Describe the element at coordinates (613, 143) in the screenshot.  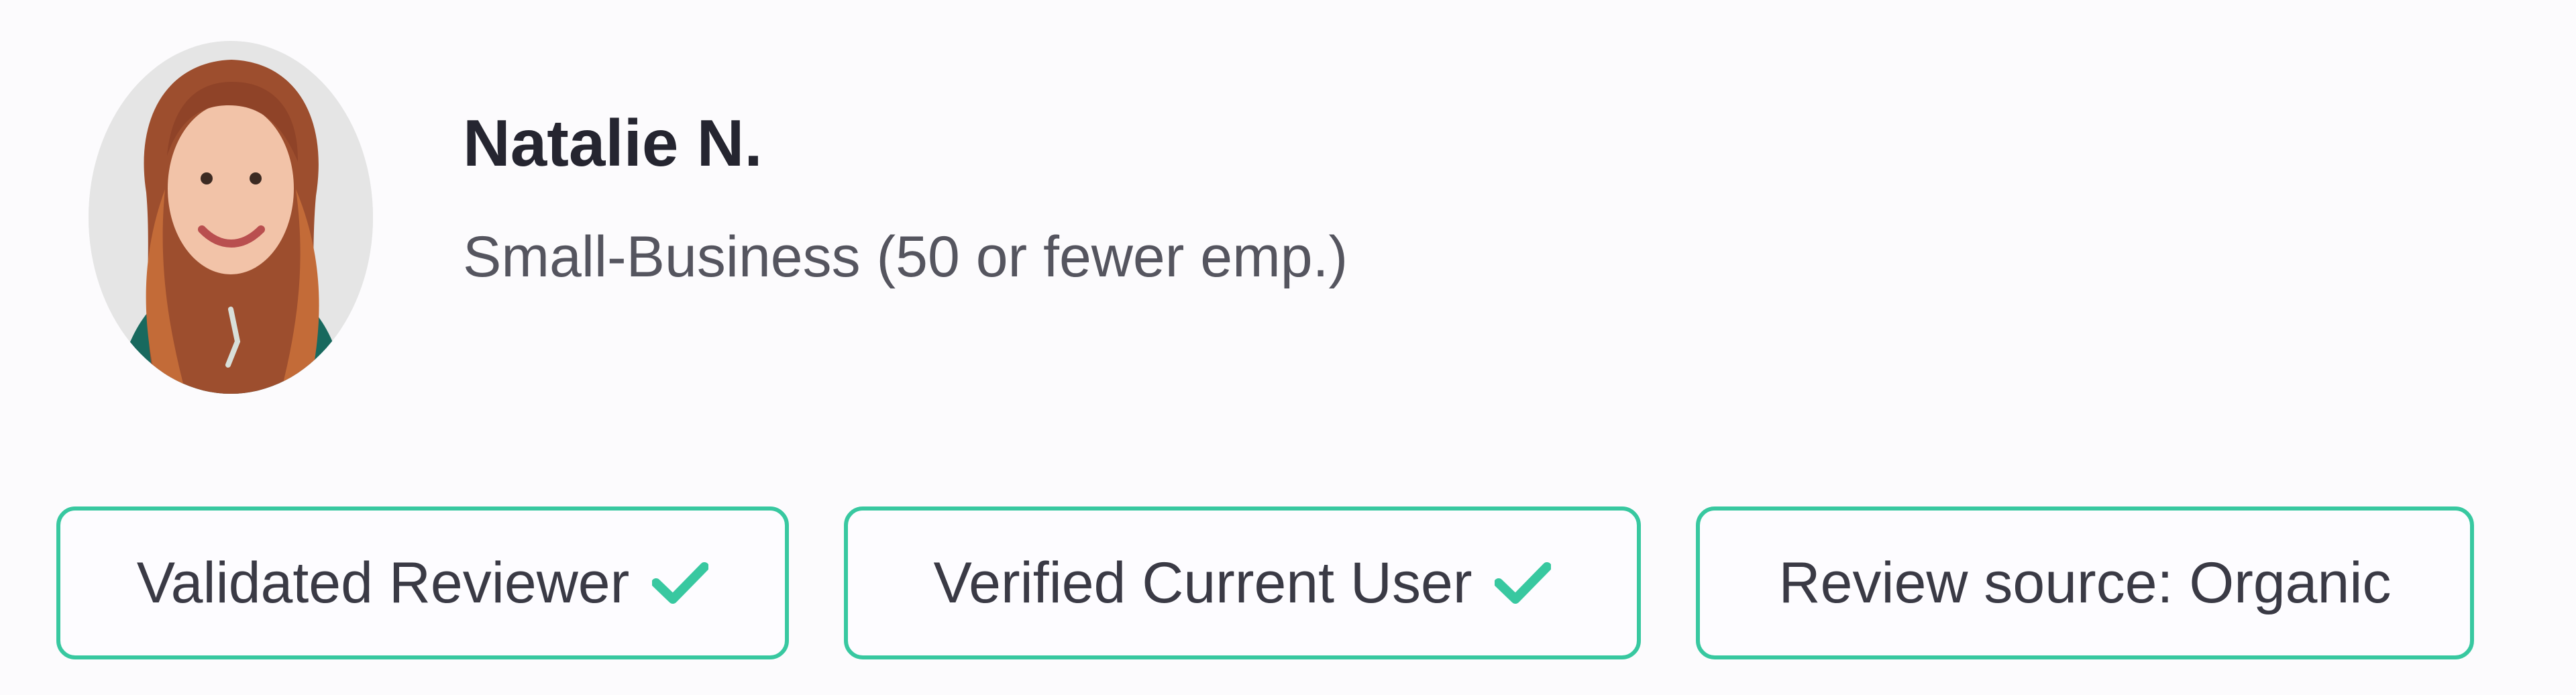
I see `reviewer-name: Natalie N.` at that location.